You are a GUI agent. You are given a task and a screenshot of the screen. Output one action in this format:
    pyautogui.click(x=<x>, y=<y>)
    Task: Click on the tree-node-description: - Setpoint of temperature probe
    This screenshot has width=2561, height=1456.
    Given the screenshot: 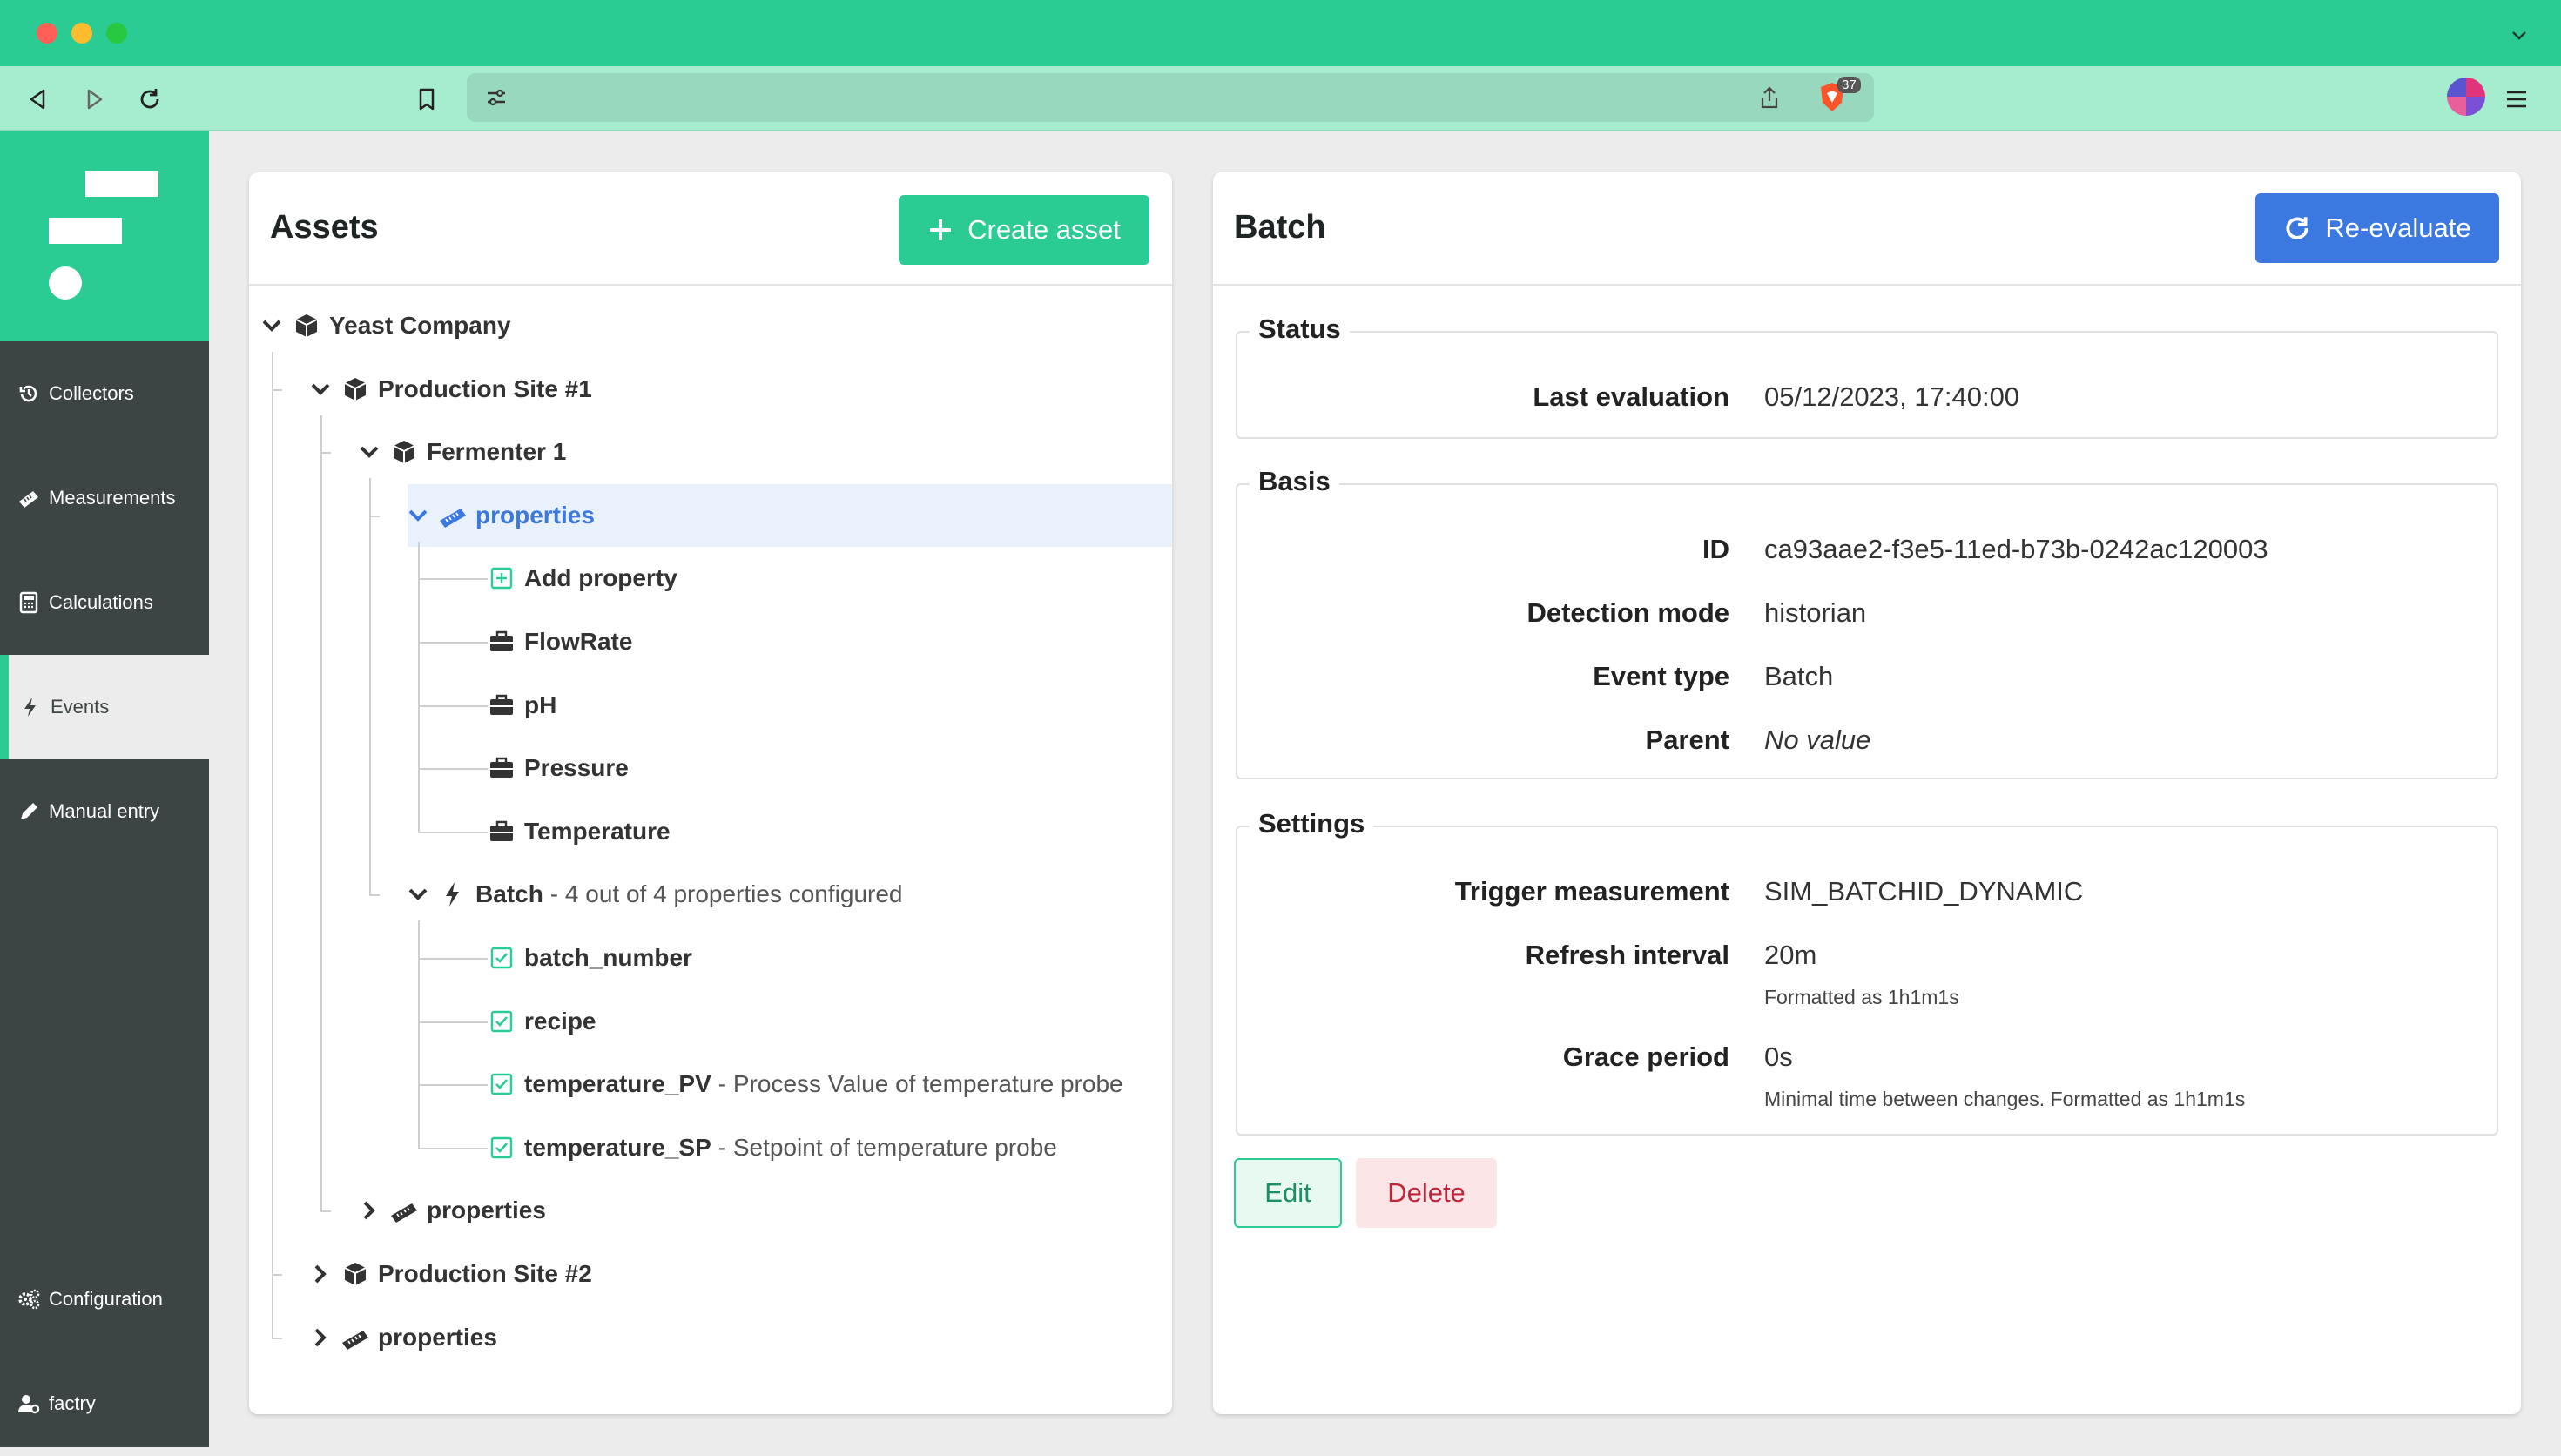 What is the action you would take?
    pyautogui.click(x=887, y=1147)
    